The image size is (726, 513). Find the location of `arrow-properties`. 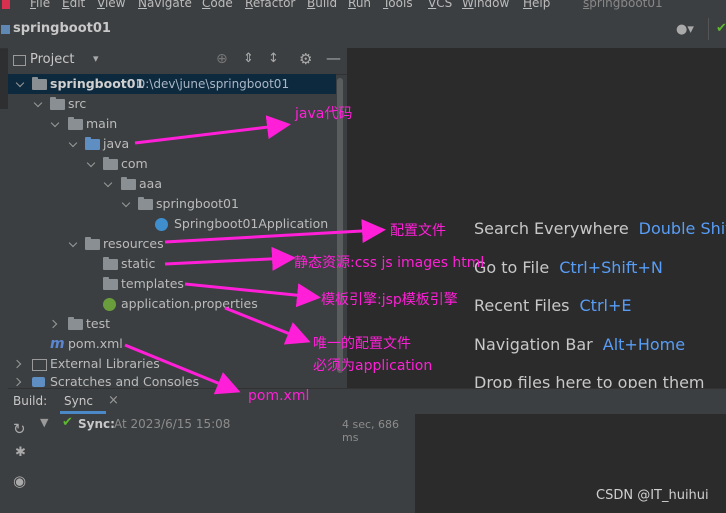

arrow-properties is located at coordinates (267, 325).